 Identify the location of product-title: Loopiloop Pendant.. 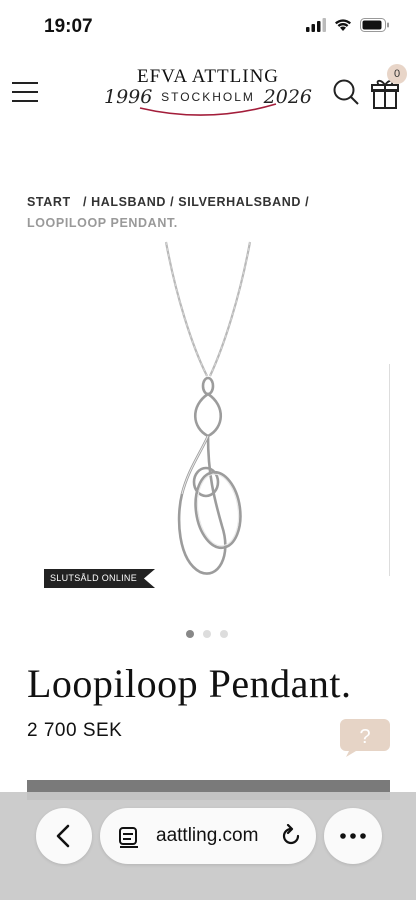
(189, 683).